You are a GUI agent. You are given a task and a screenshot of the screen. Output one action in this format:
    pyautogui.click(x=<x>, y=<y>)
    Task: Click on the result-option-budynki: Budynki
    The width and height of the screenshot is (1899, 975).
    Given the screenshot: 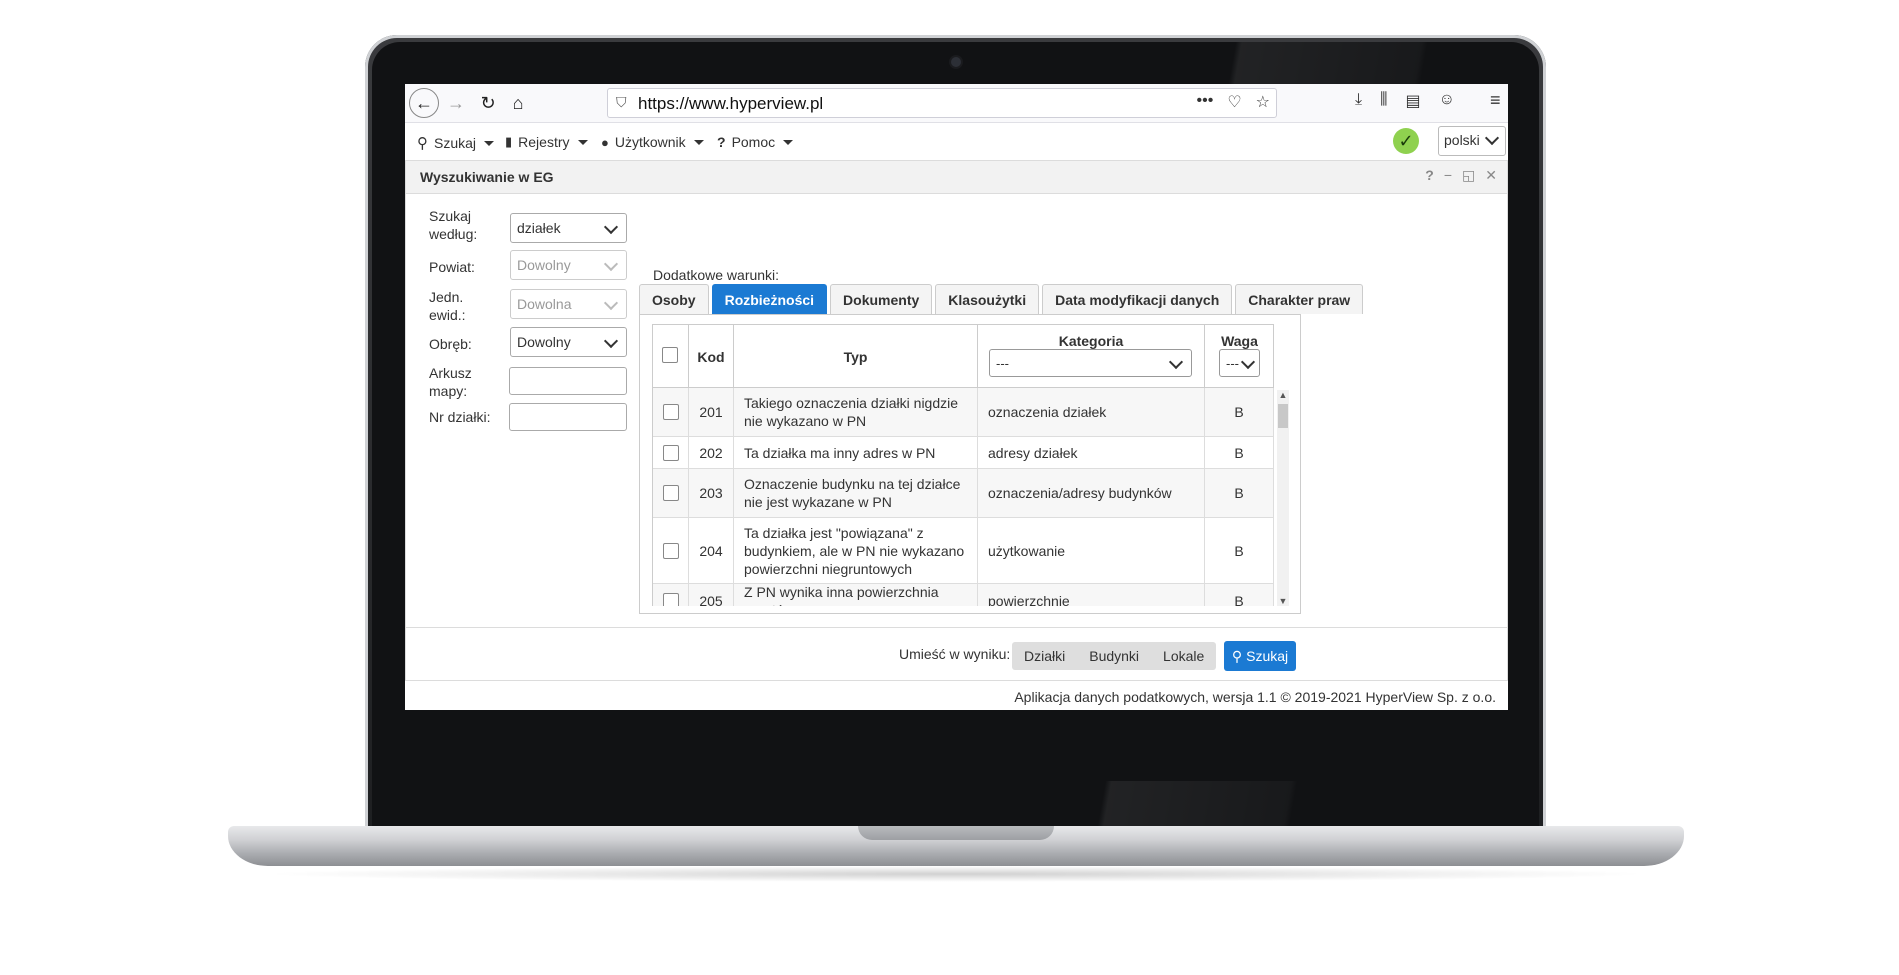 What is the action you would take?
    pyautogui.click(x=1114, y=656)
    